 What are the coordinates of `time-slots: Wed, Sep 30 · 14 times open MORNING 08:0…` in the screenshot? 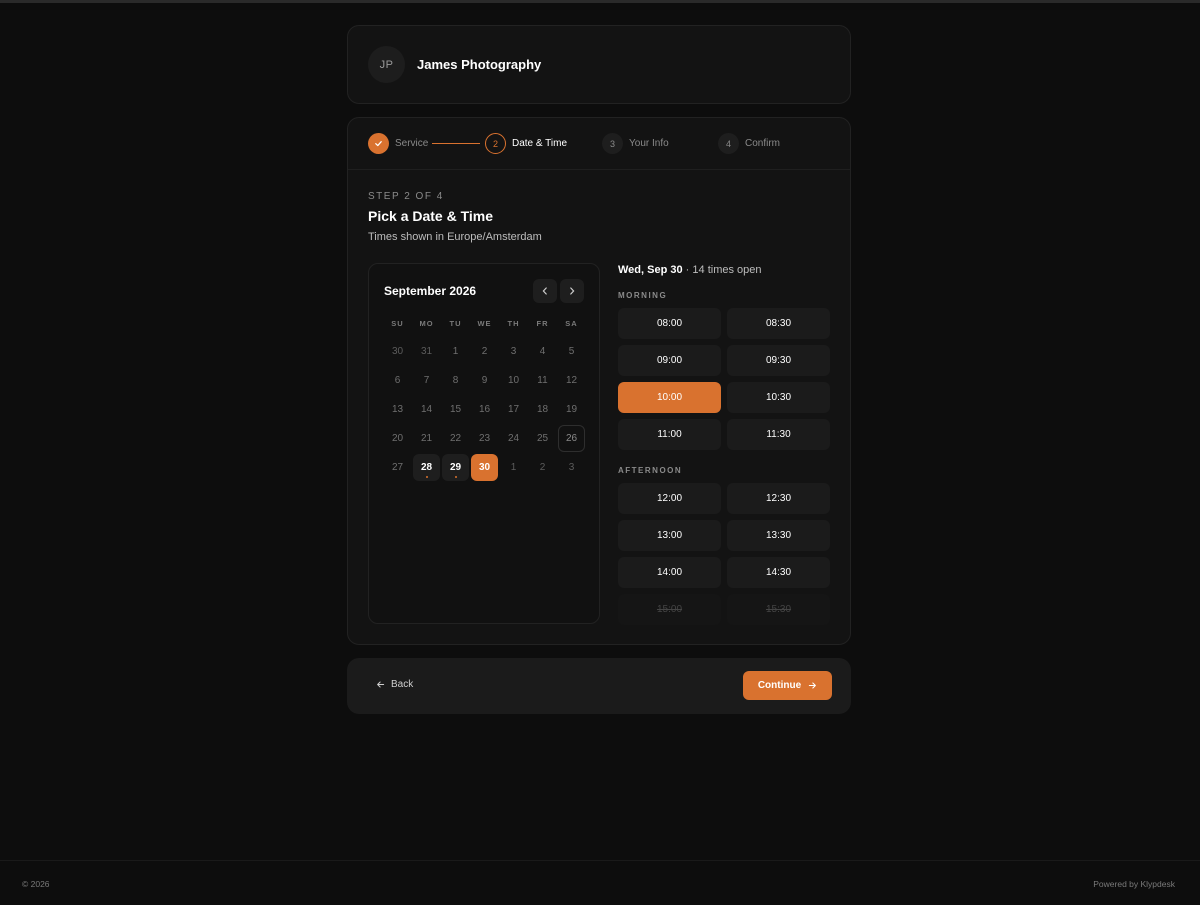 It's located at (724, 444).